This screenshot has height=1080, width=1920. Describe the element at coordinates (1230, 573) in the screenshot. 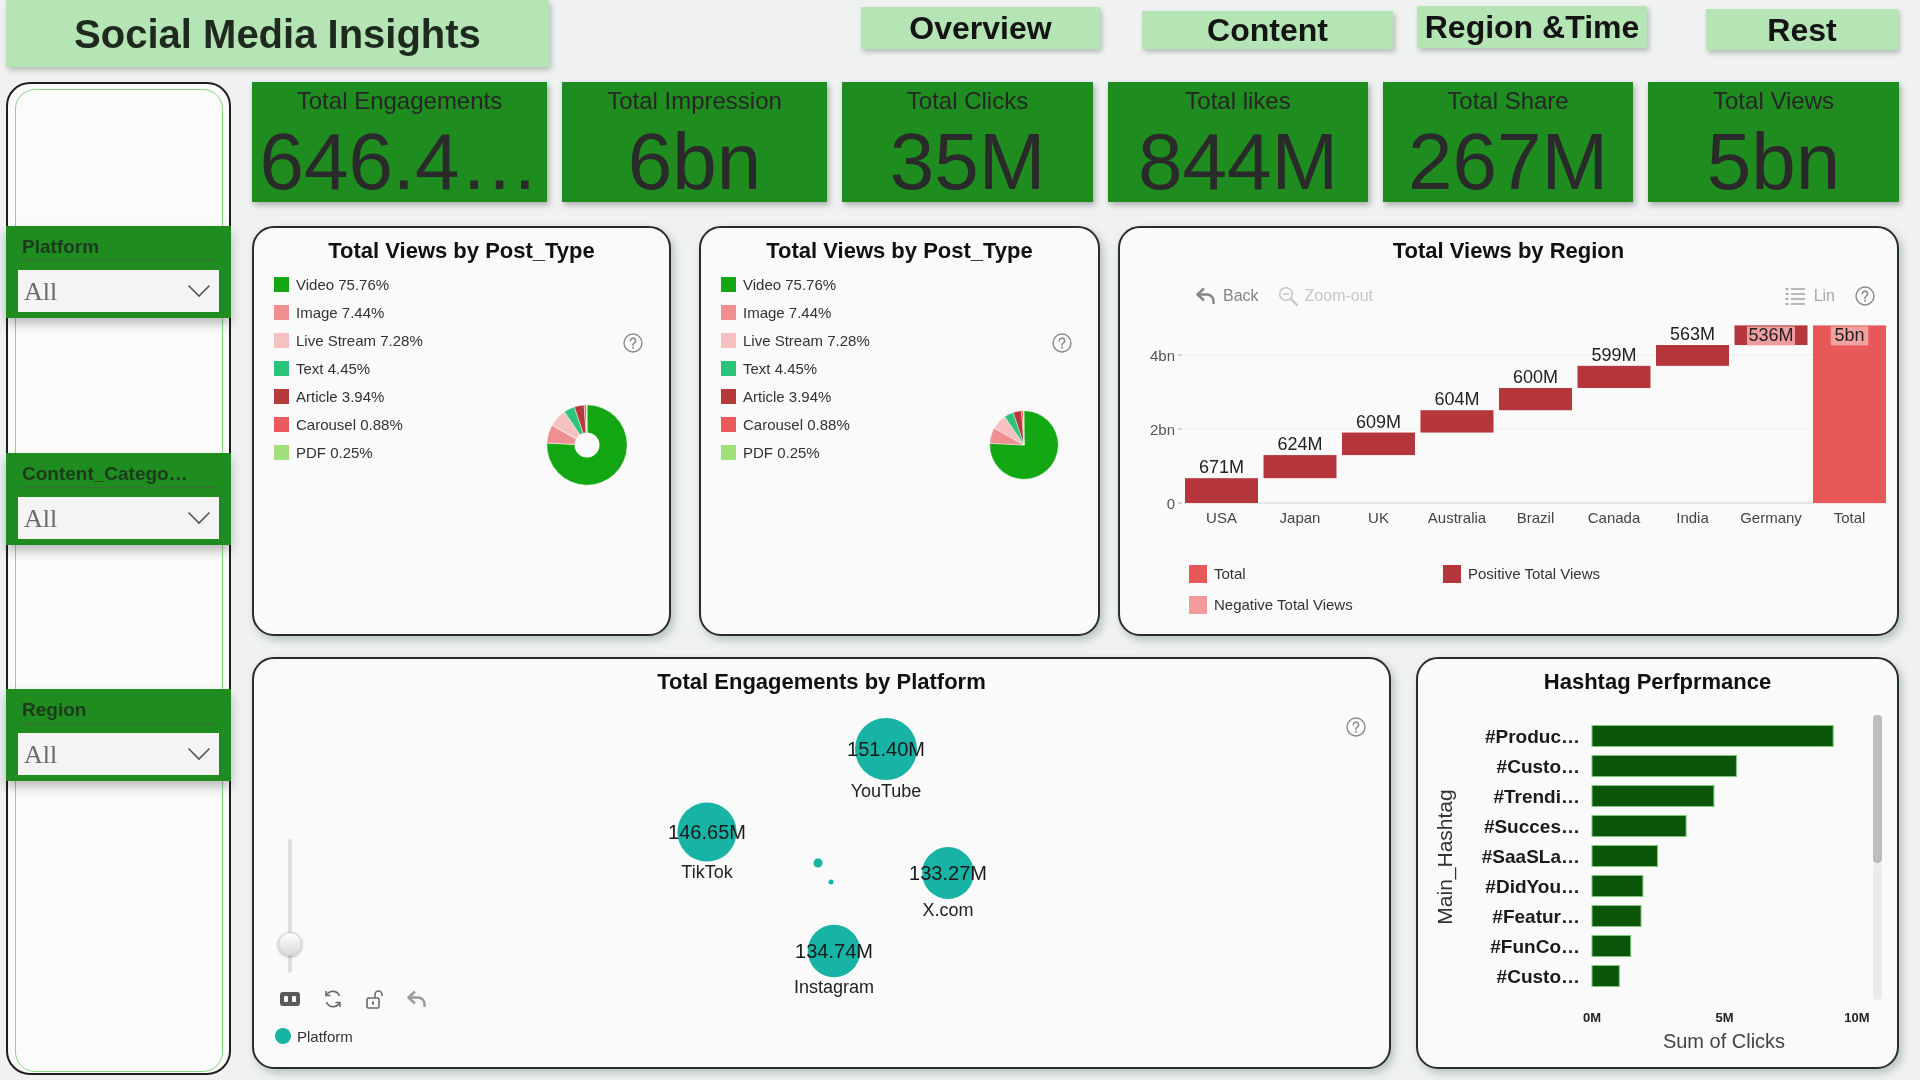

I see `legend-label: Total` at that location.